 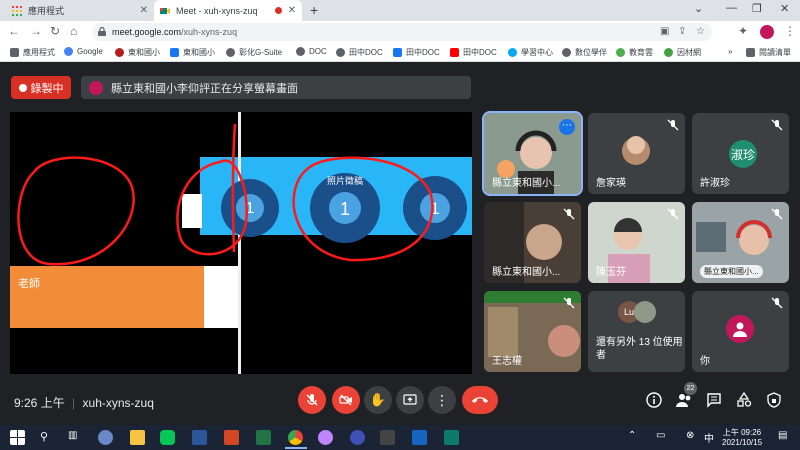 What do you see at coordinates (636, 242) in the screenshot?
I see `participant-tile: 陳玉芬` at bounding box center [636, 242].